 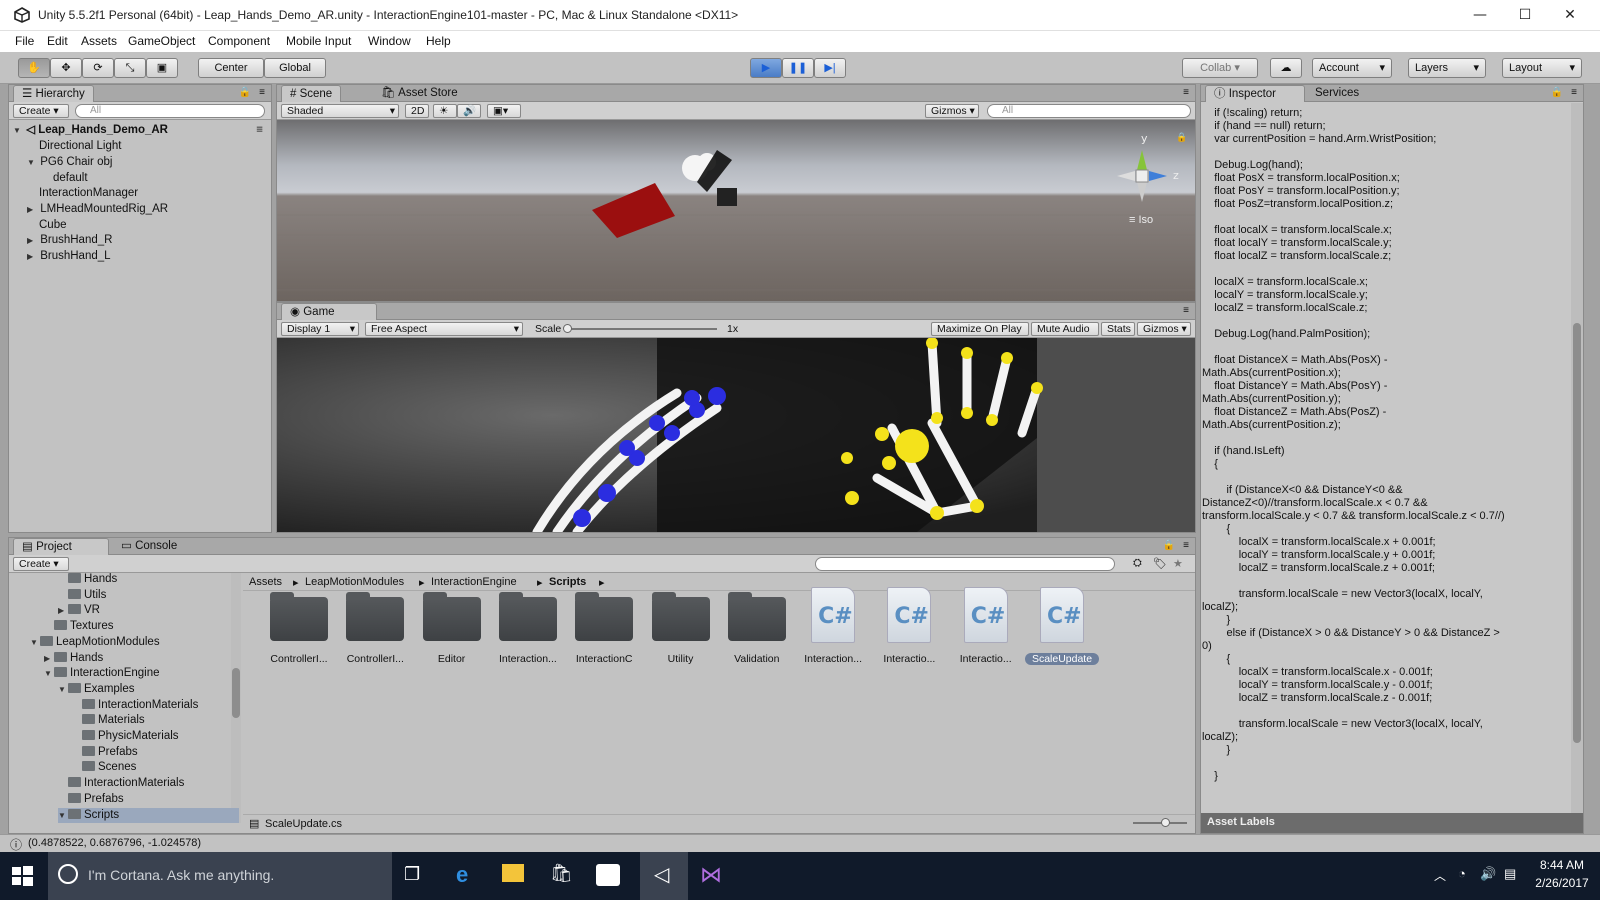 I want to click on scale-tool-icon: ⤡, so click(x=130, y=68).